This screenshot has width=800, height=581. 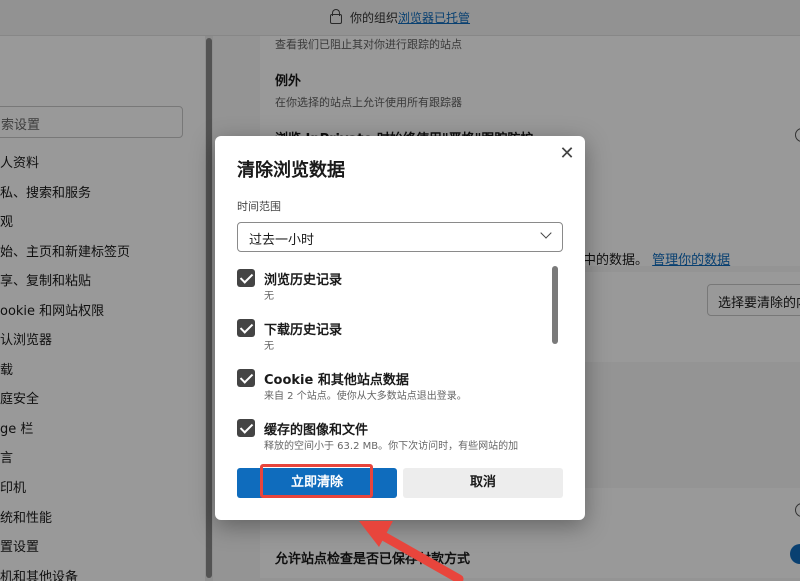 I want to click on download-history-detail: 无, so click(x=269, y=346).